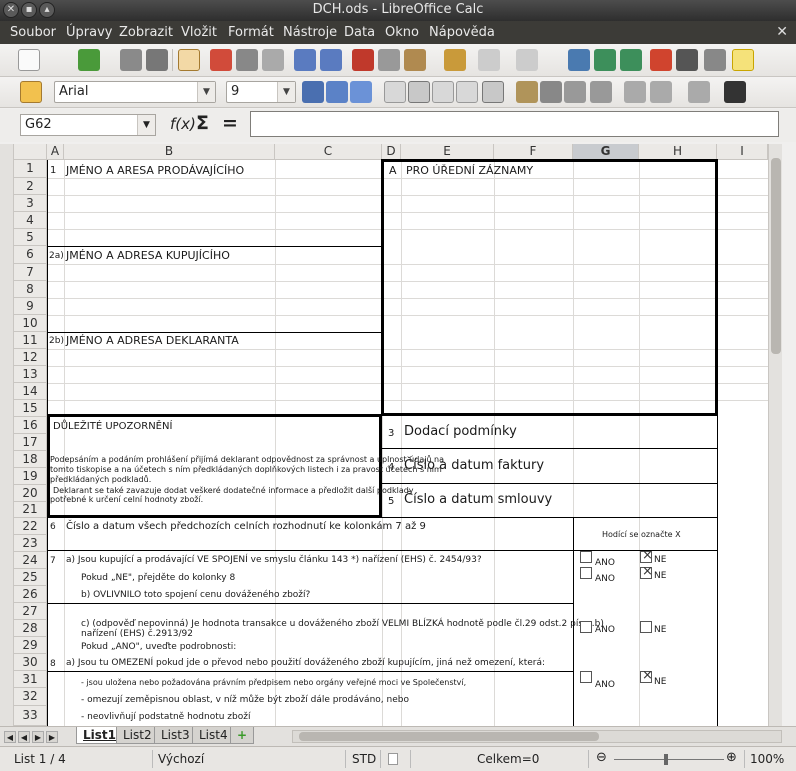  Describe the element at coordinates (88, 125) in the screenshot. I see `name-box: G62 ▼` at that location.